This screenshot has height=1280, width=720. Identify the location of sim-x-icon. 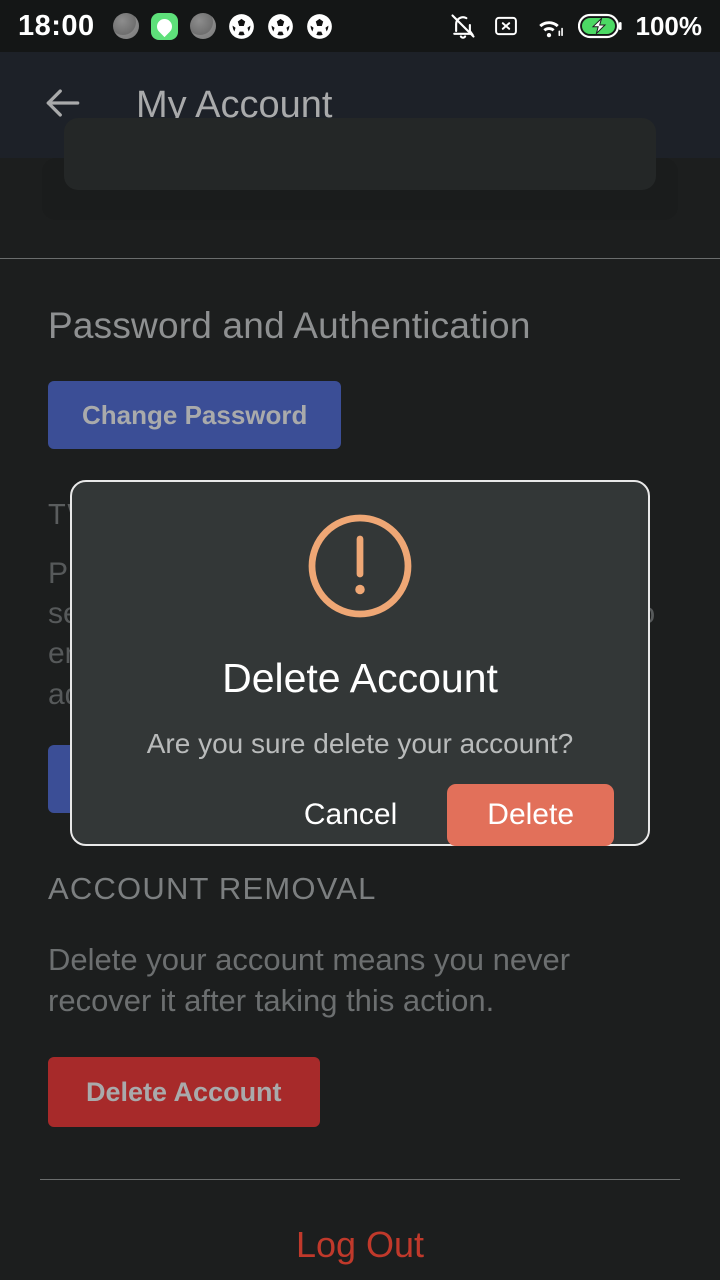
(506, 26).